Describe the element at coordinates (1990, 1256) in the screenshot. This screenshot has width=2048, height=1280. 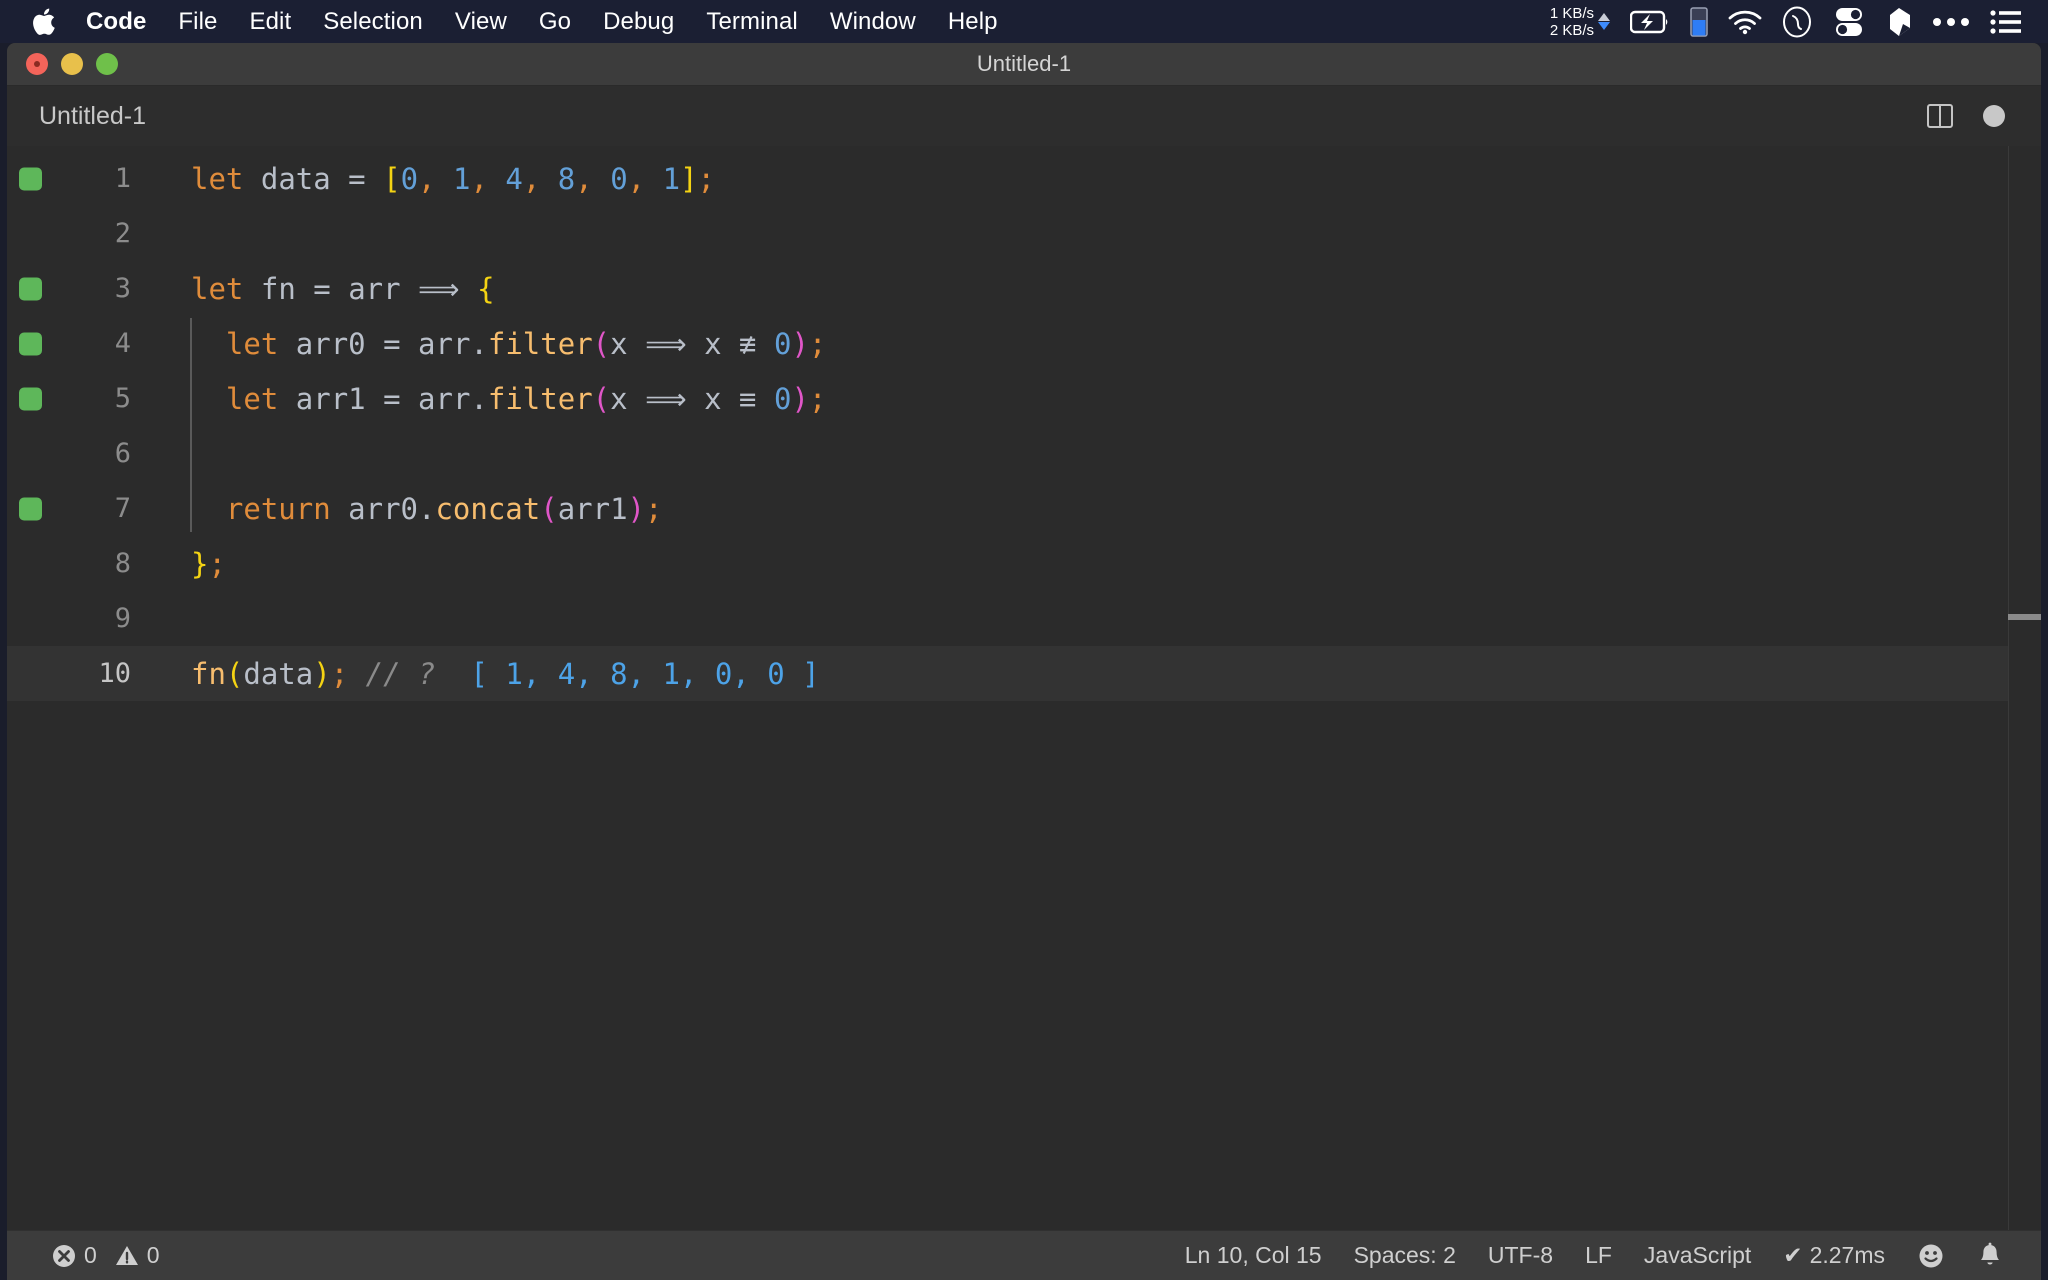
I see `notifications-bell-icon` at that location.